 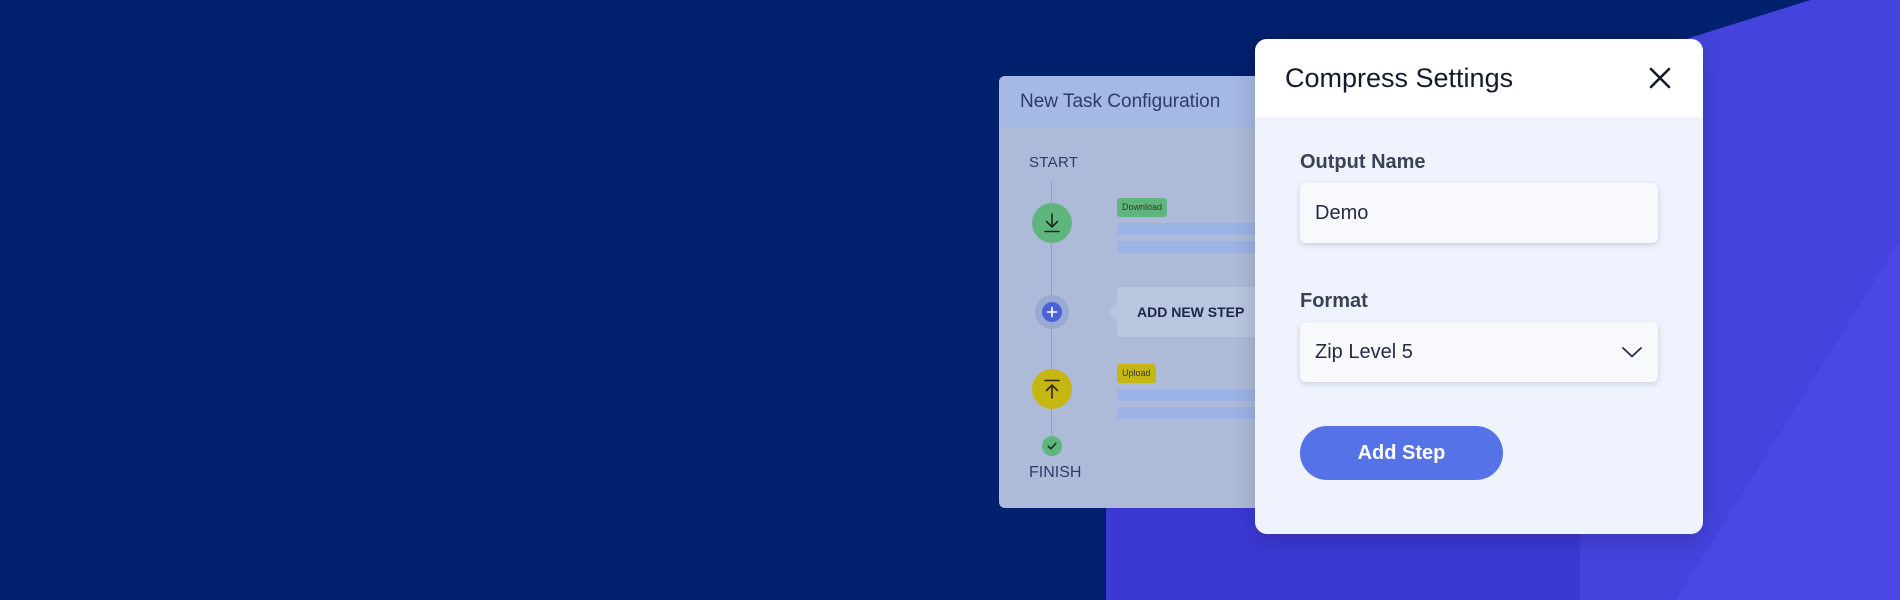 What do you see at coordinates (1479, 352) in the screenshot?
I see `format-select: Zip Level 5` at bounding box center [1479, 352].